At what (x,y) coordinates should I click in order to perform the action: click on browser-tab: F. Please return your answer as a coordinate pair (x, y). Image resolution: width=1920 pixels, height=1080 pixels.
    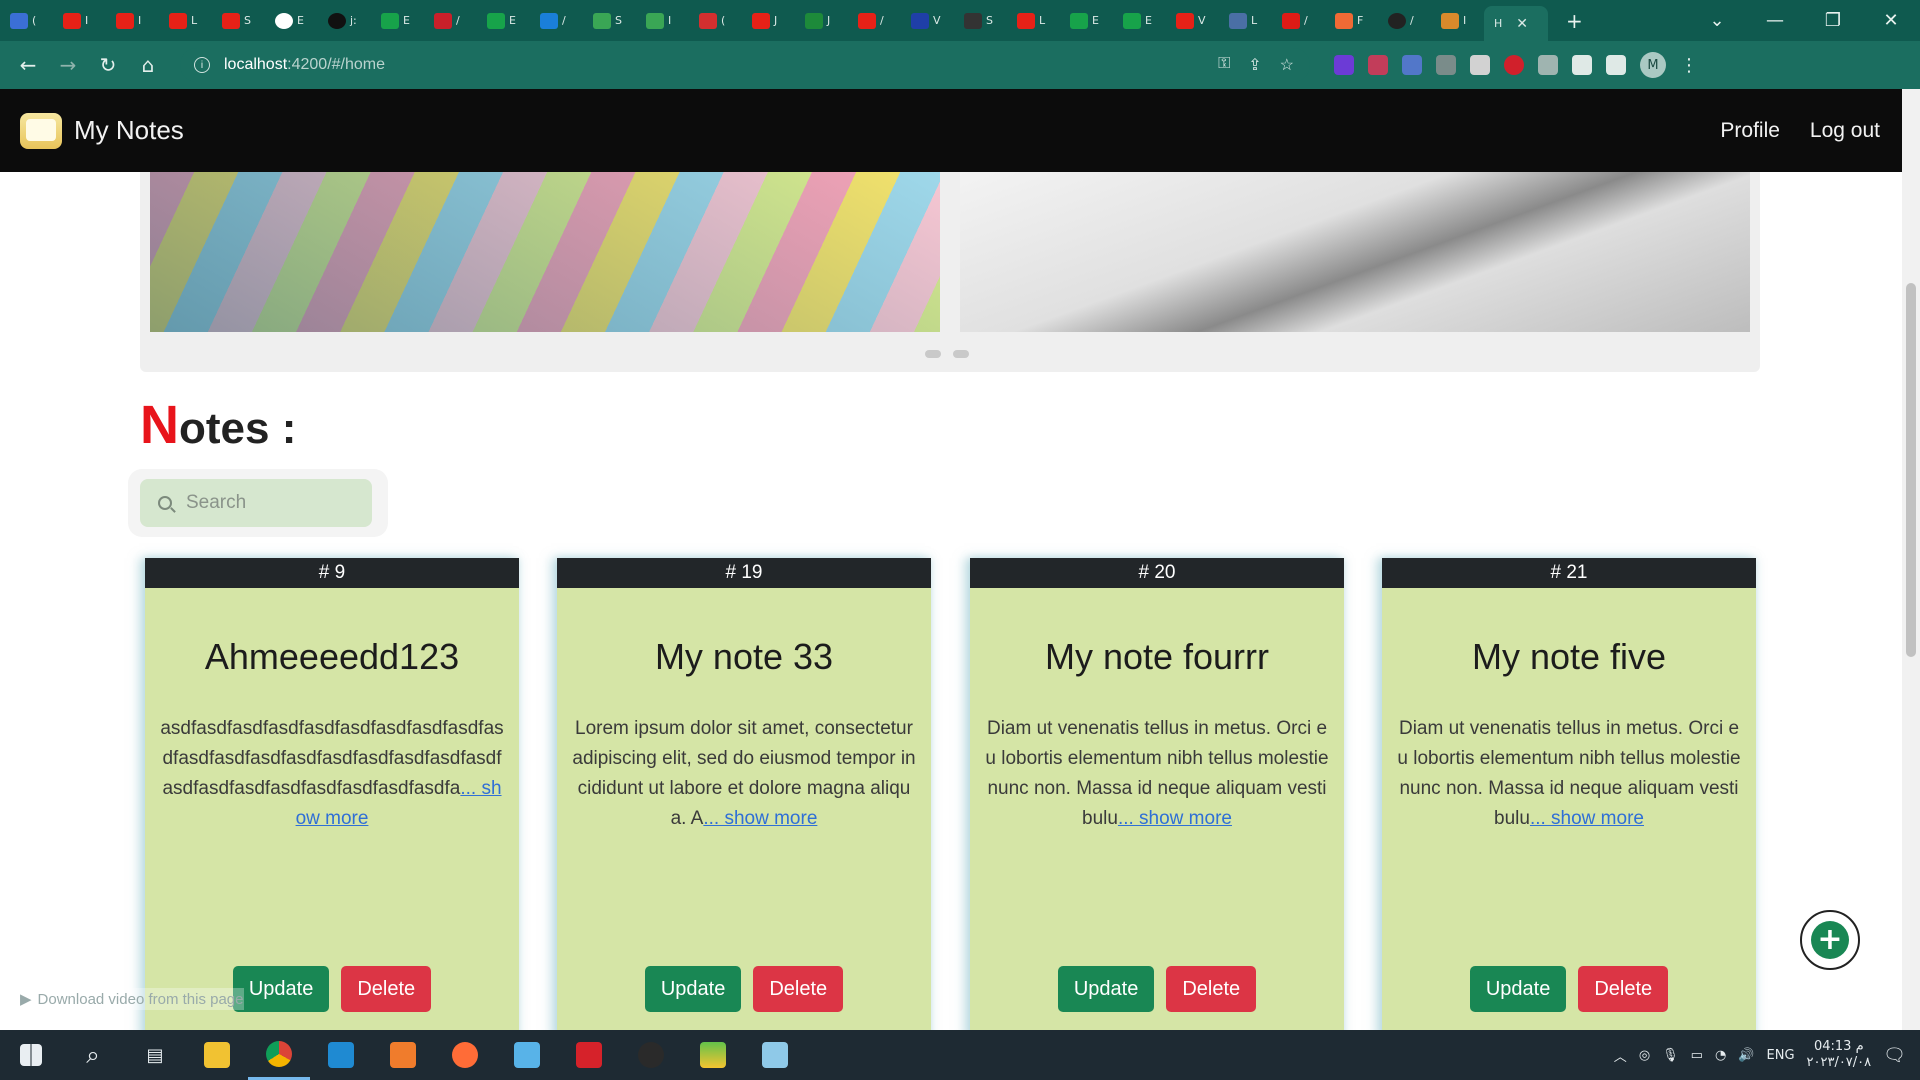
    Looking at the image, I should click on (1351, 21).